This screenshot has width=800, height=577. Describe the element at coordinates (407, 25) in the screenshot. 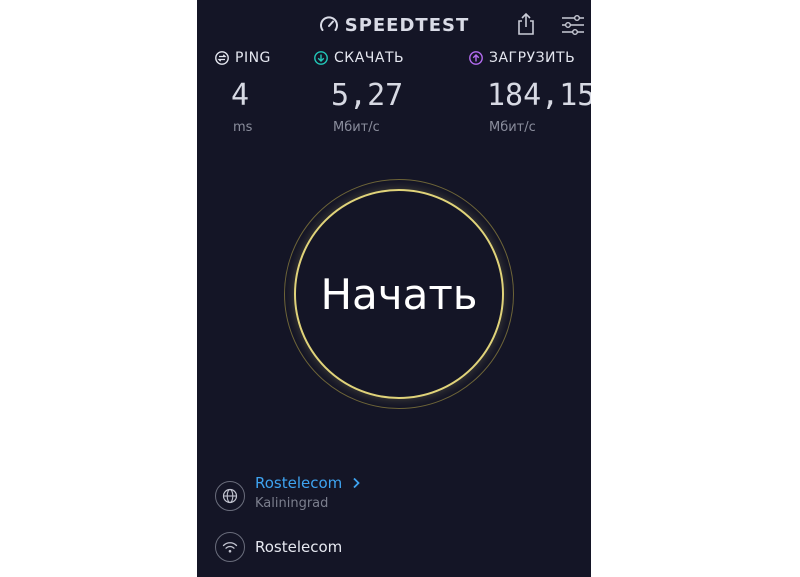

I see `brand-name: SPEEDTEST` at that location.